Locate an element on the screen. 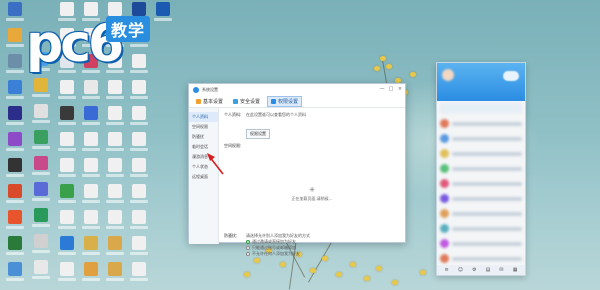 Image resolution: width=600 pixels, height=290 pixels. radio-selected-icon is located at coordinates (248, 242).